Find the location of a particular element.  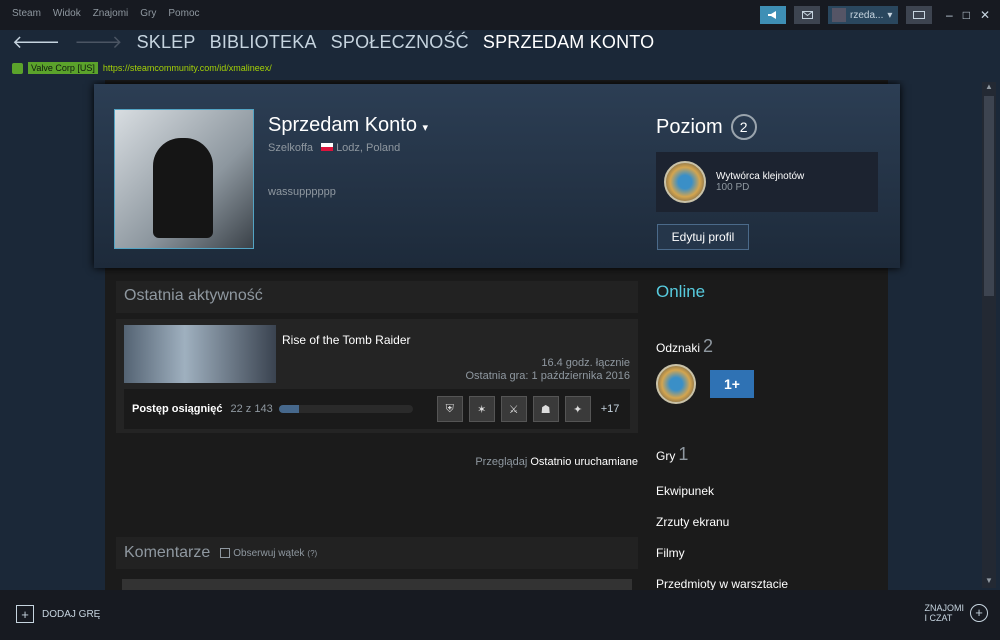

user-avatar is located at coordinates (839, 15).